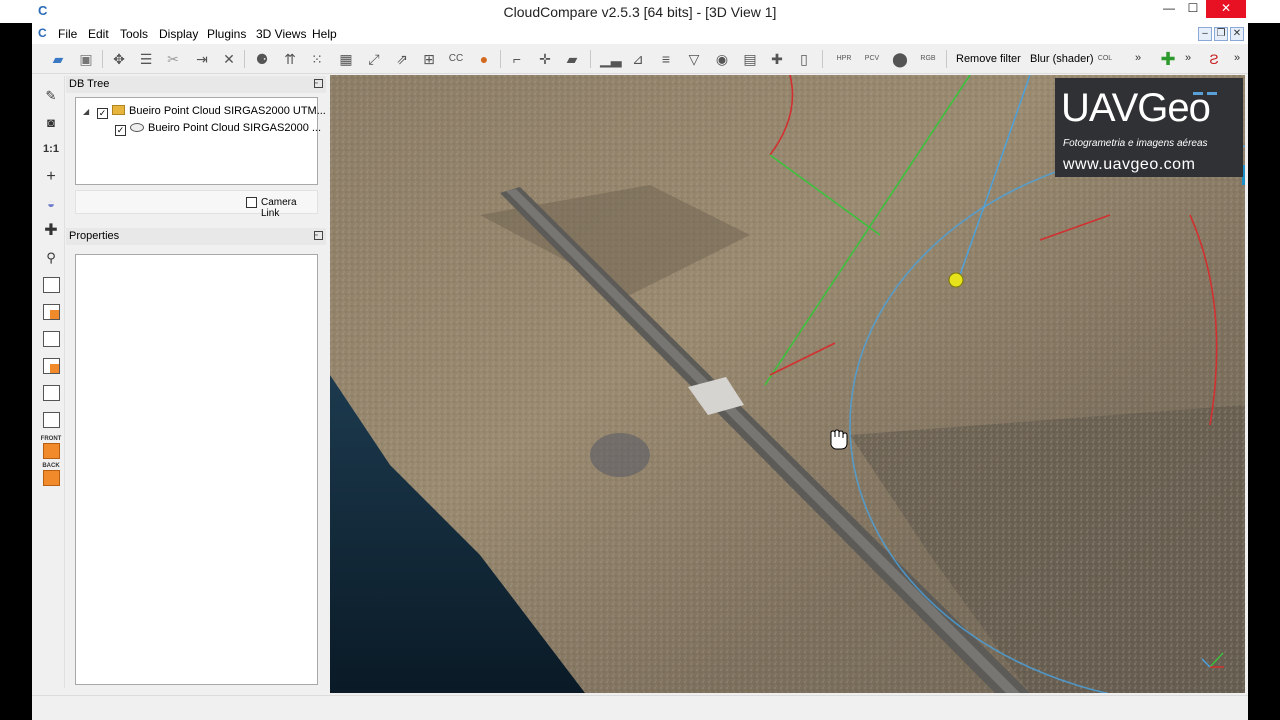 The image size is (1280, 720). Describe the element at coordinates (173, 59) in the screenshot. I see `segment-icon: ✂` at that location.